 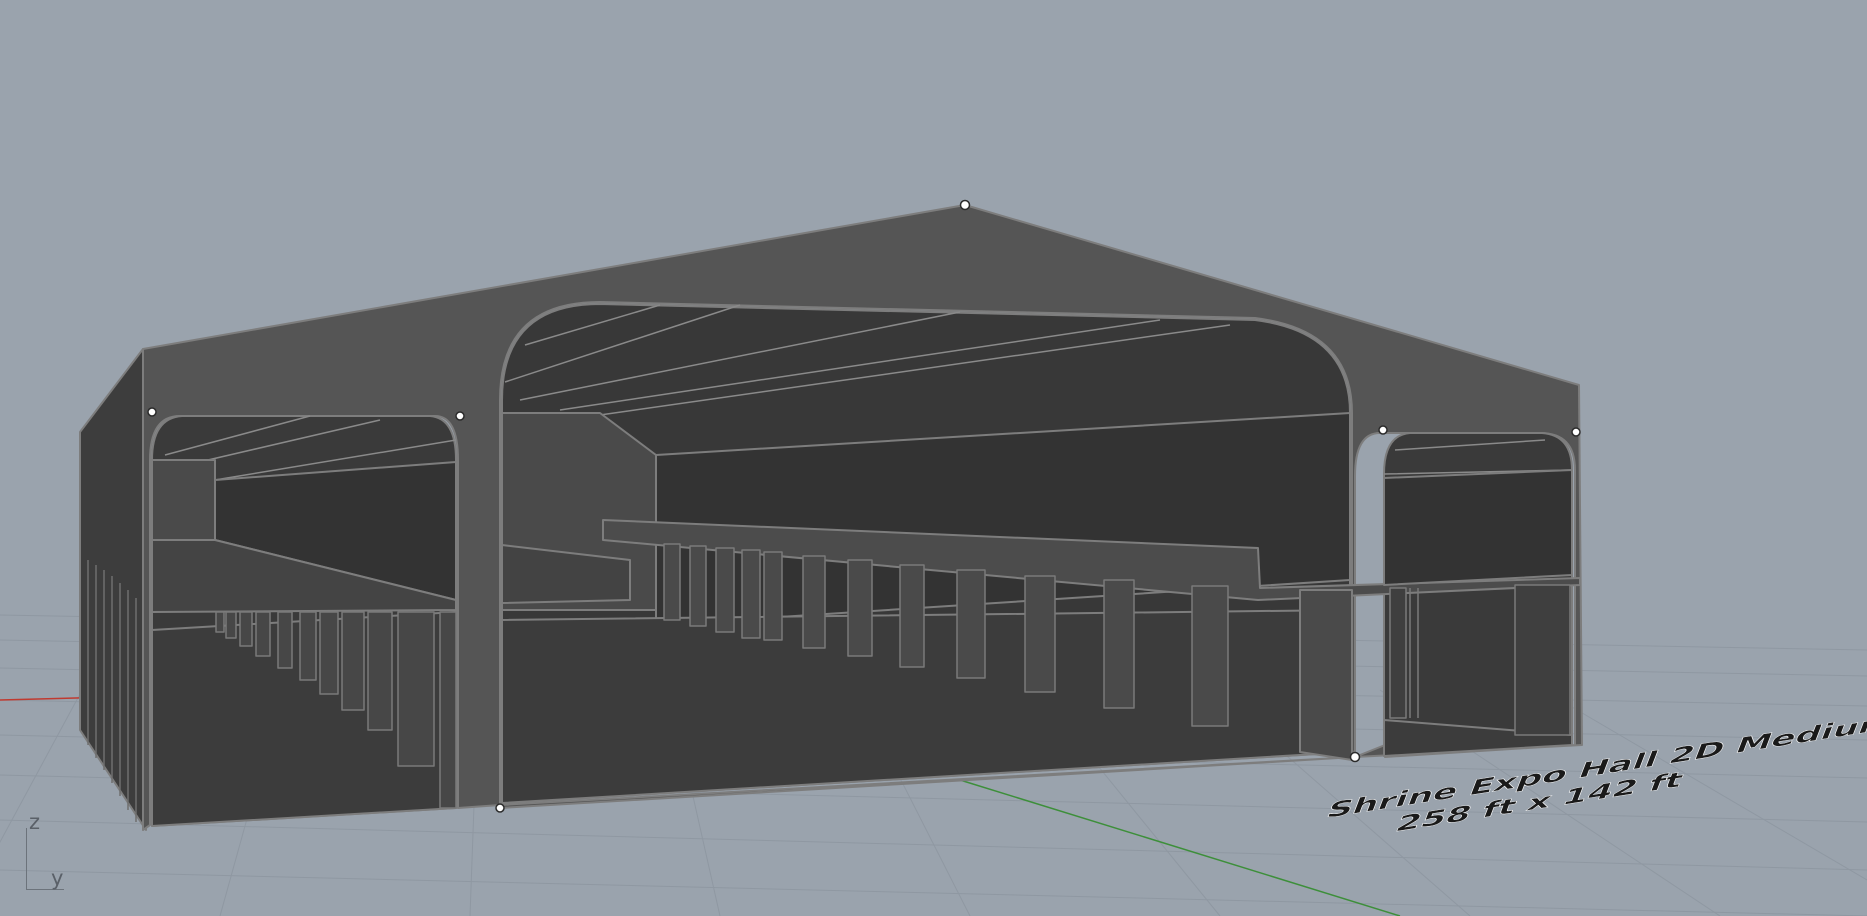 I want to click on control-point-left-arch-start, so click(x=152, y=412).